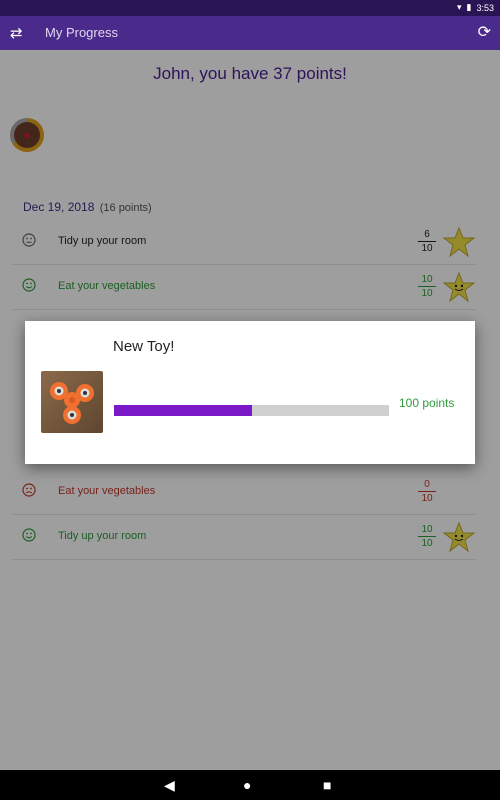 This screenshot has height=800, width=500. What do you see at coordinates (327, 785) in the screenshot?
I see `recents-icon: ■` at bounding box center [327, 785].